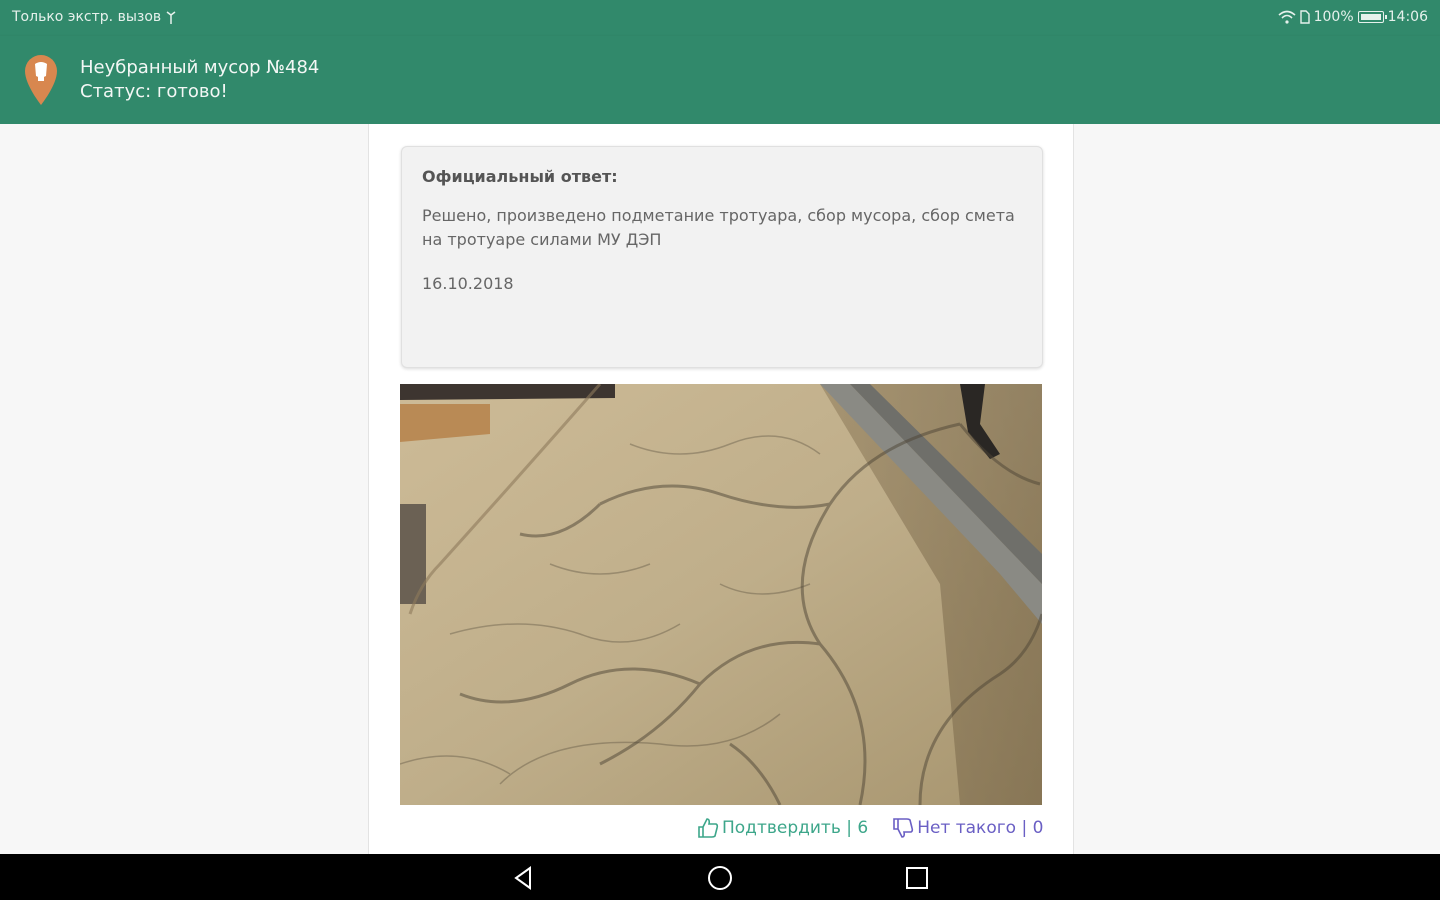 The width and height of the screenshot is (1440, 900). Describe the element at coordinates (795, 828) in the screenshot. I see `confirm-label: Подтвердить | 6` at that location.